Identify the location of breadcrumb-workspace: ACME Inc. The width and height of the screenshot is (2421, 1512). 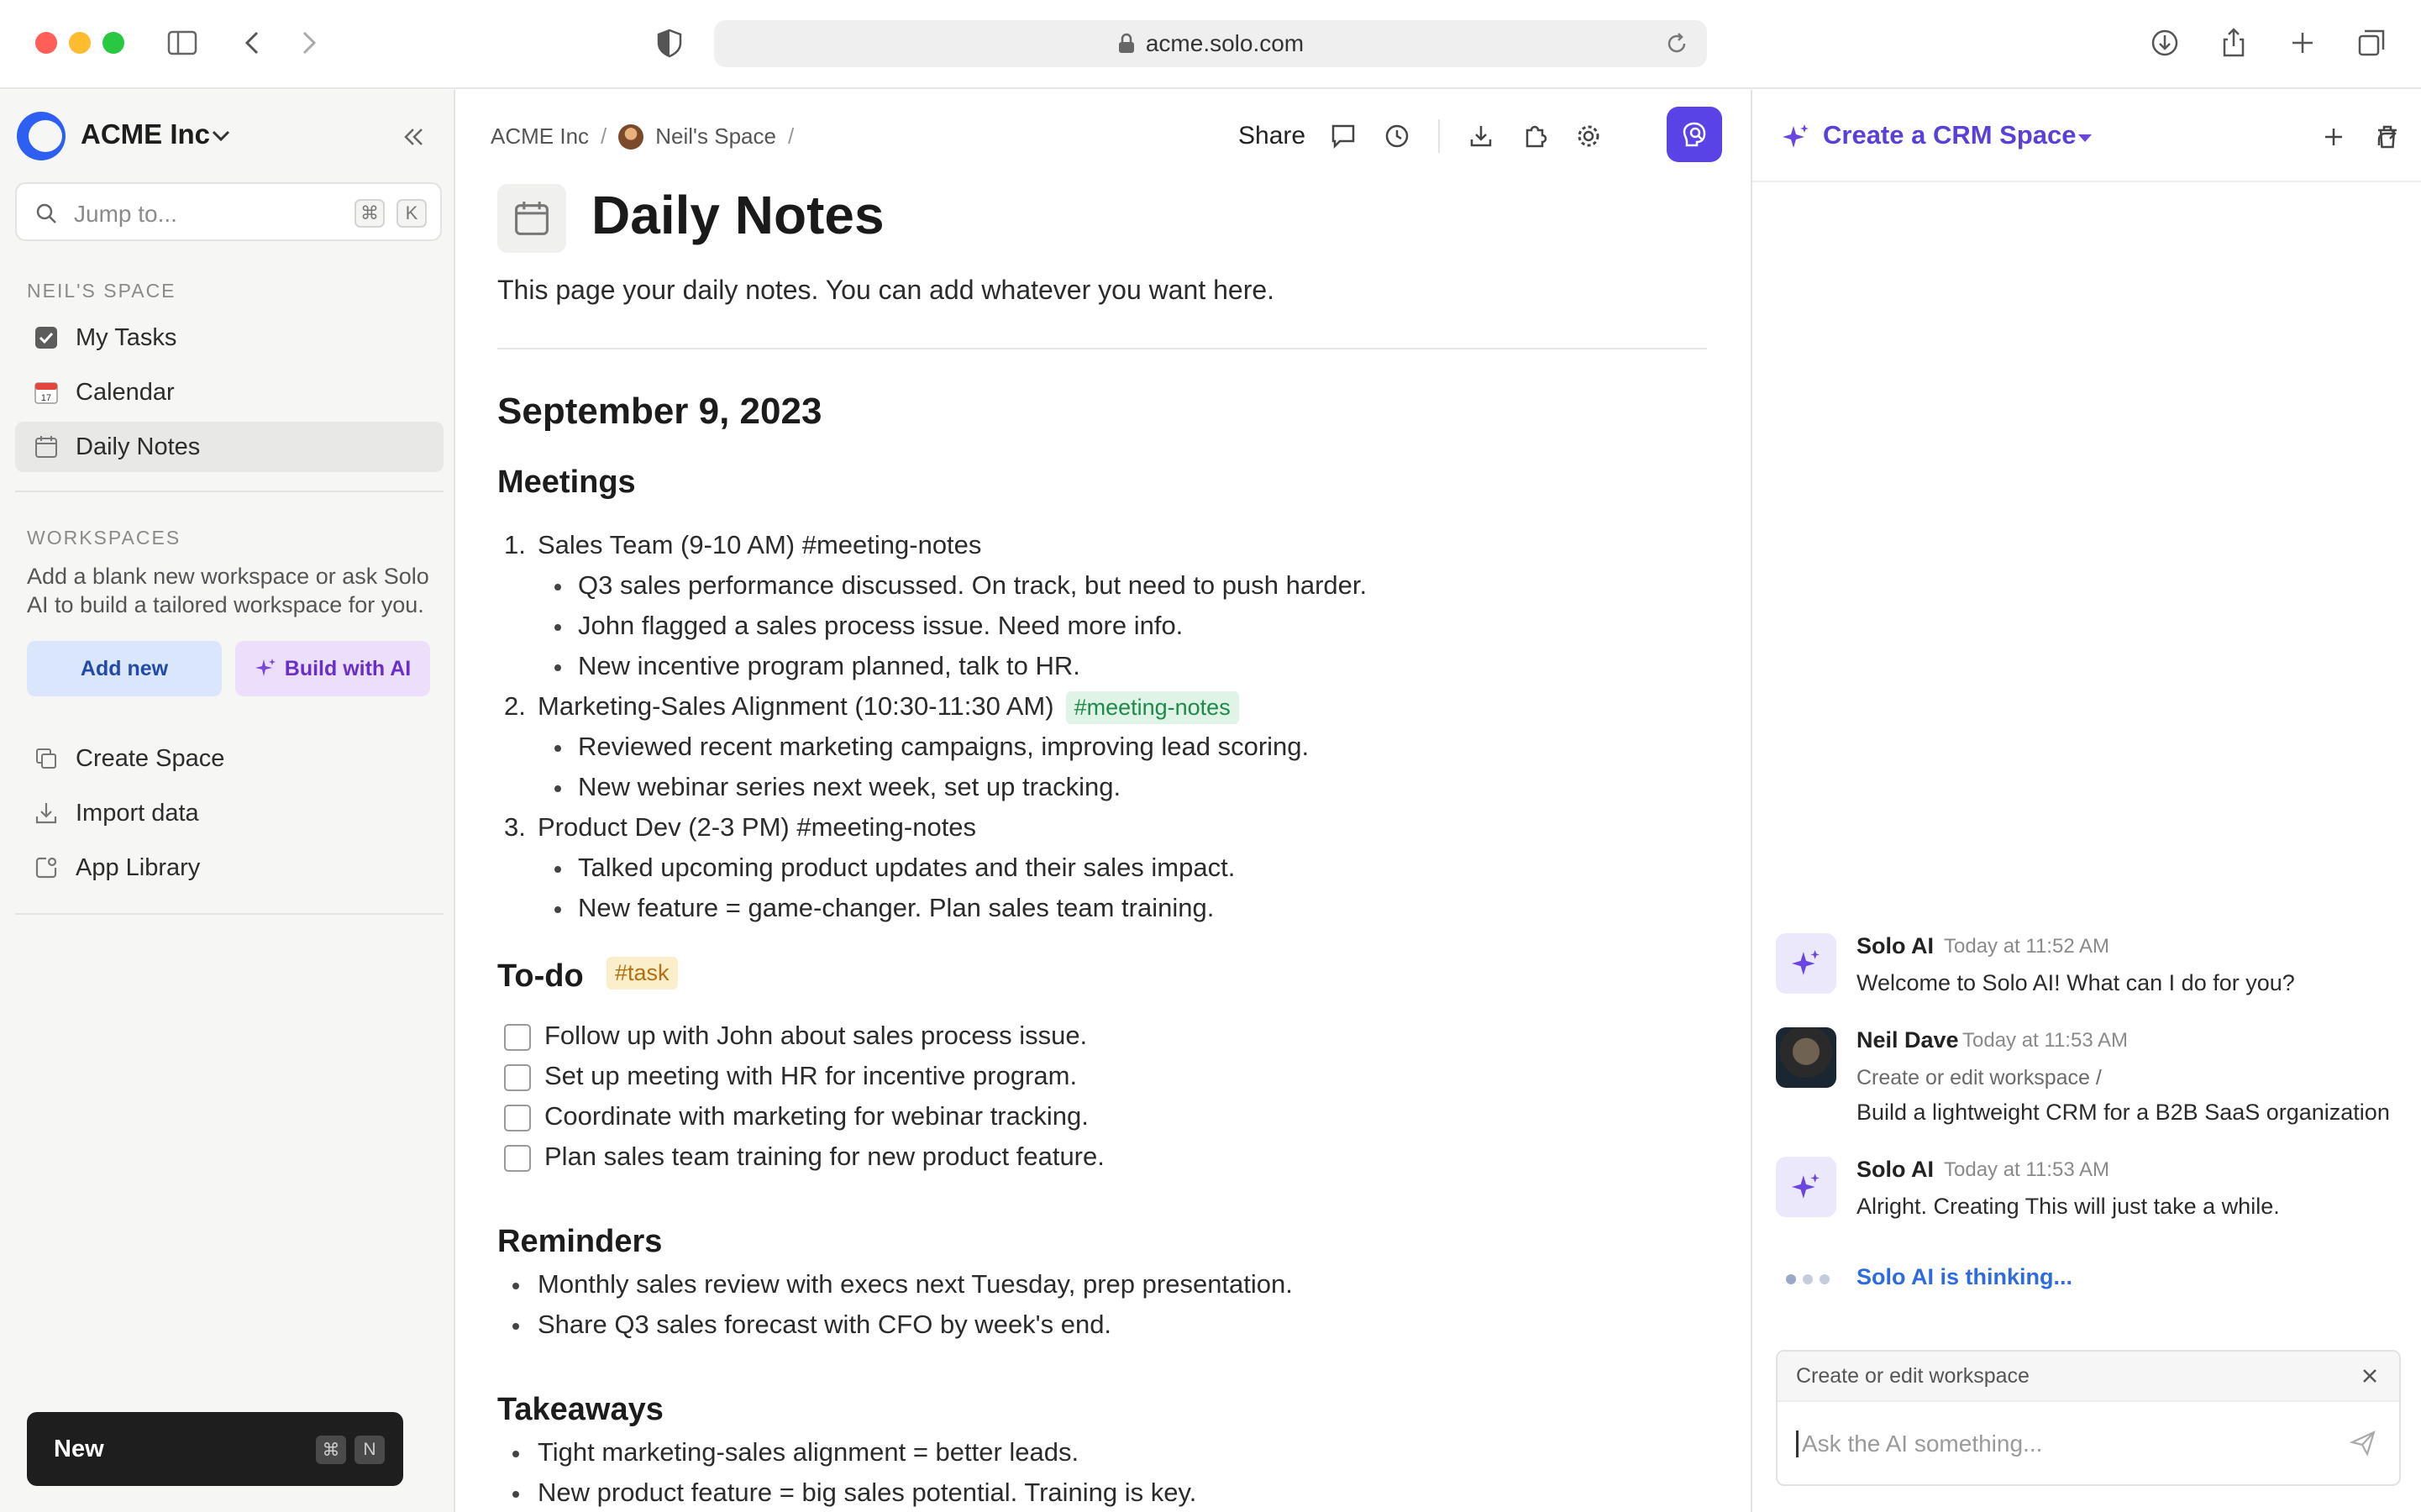
(540, 136).